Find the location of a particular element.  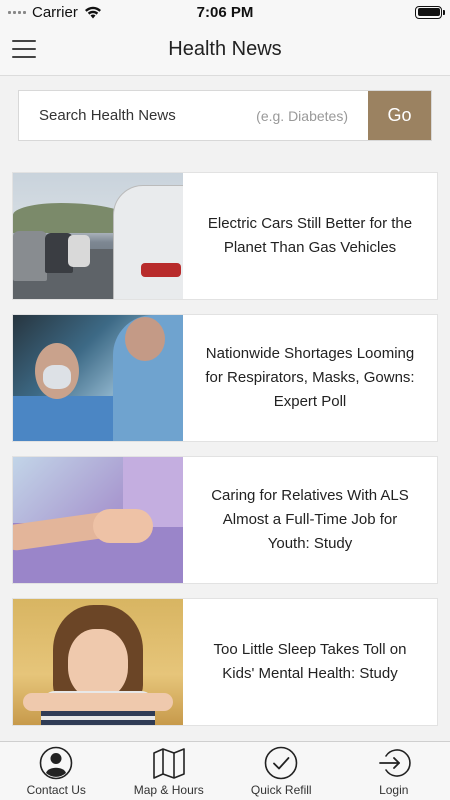

search-label: Search Health News is located at coordinates (107, 115).